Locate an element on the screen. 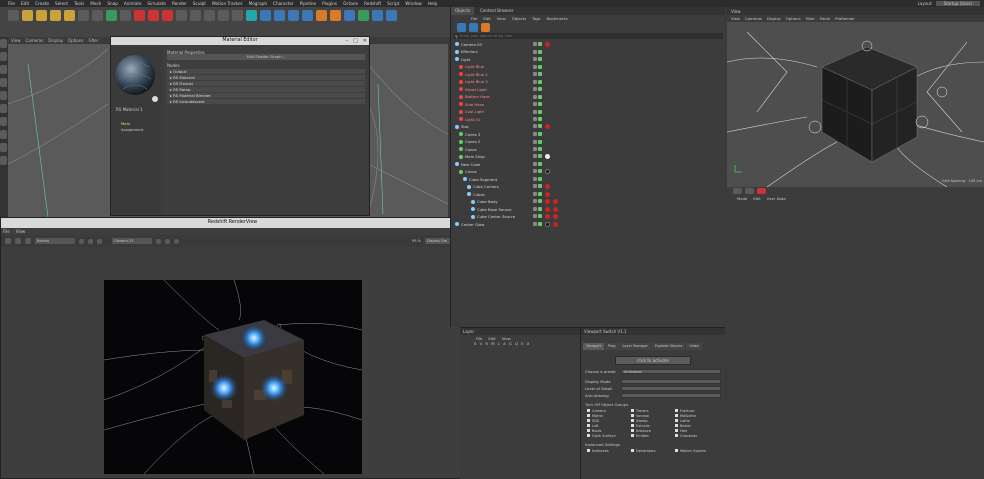 Image resolution: width=984 pixels, height=479 pixels. scale-icon is located at coordinates (55, 15).